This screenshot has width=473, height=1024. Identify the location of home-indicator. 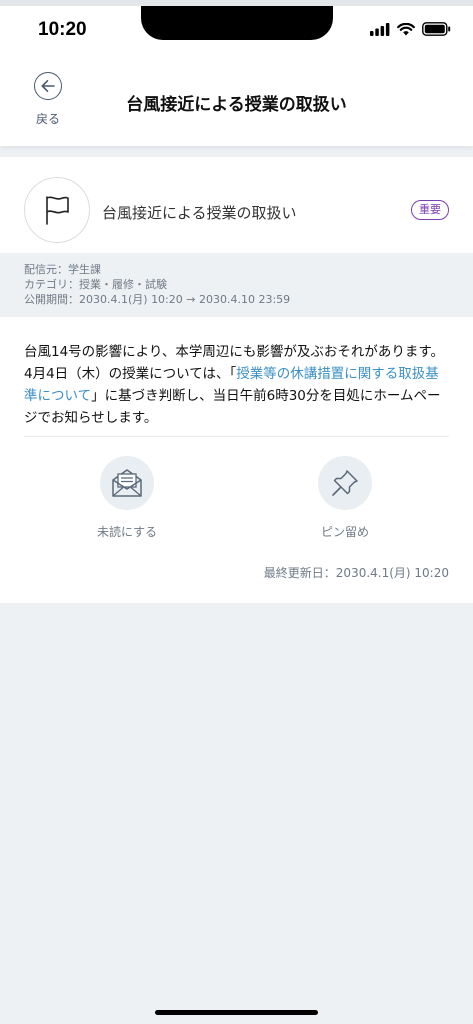
(236, 1012).